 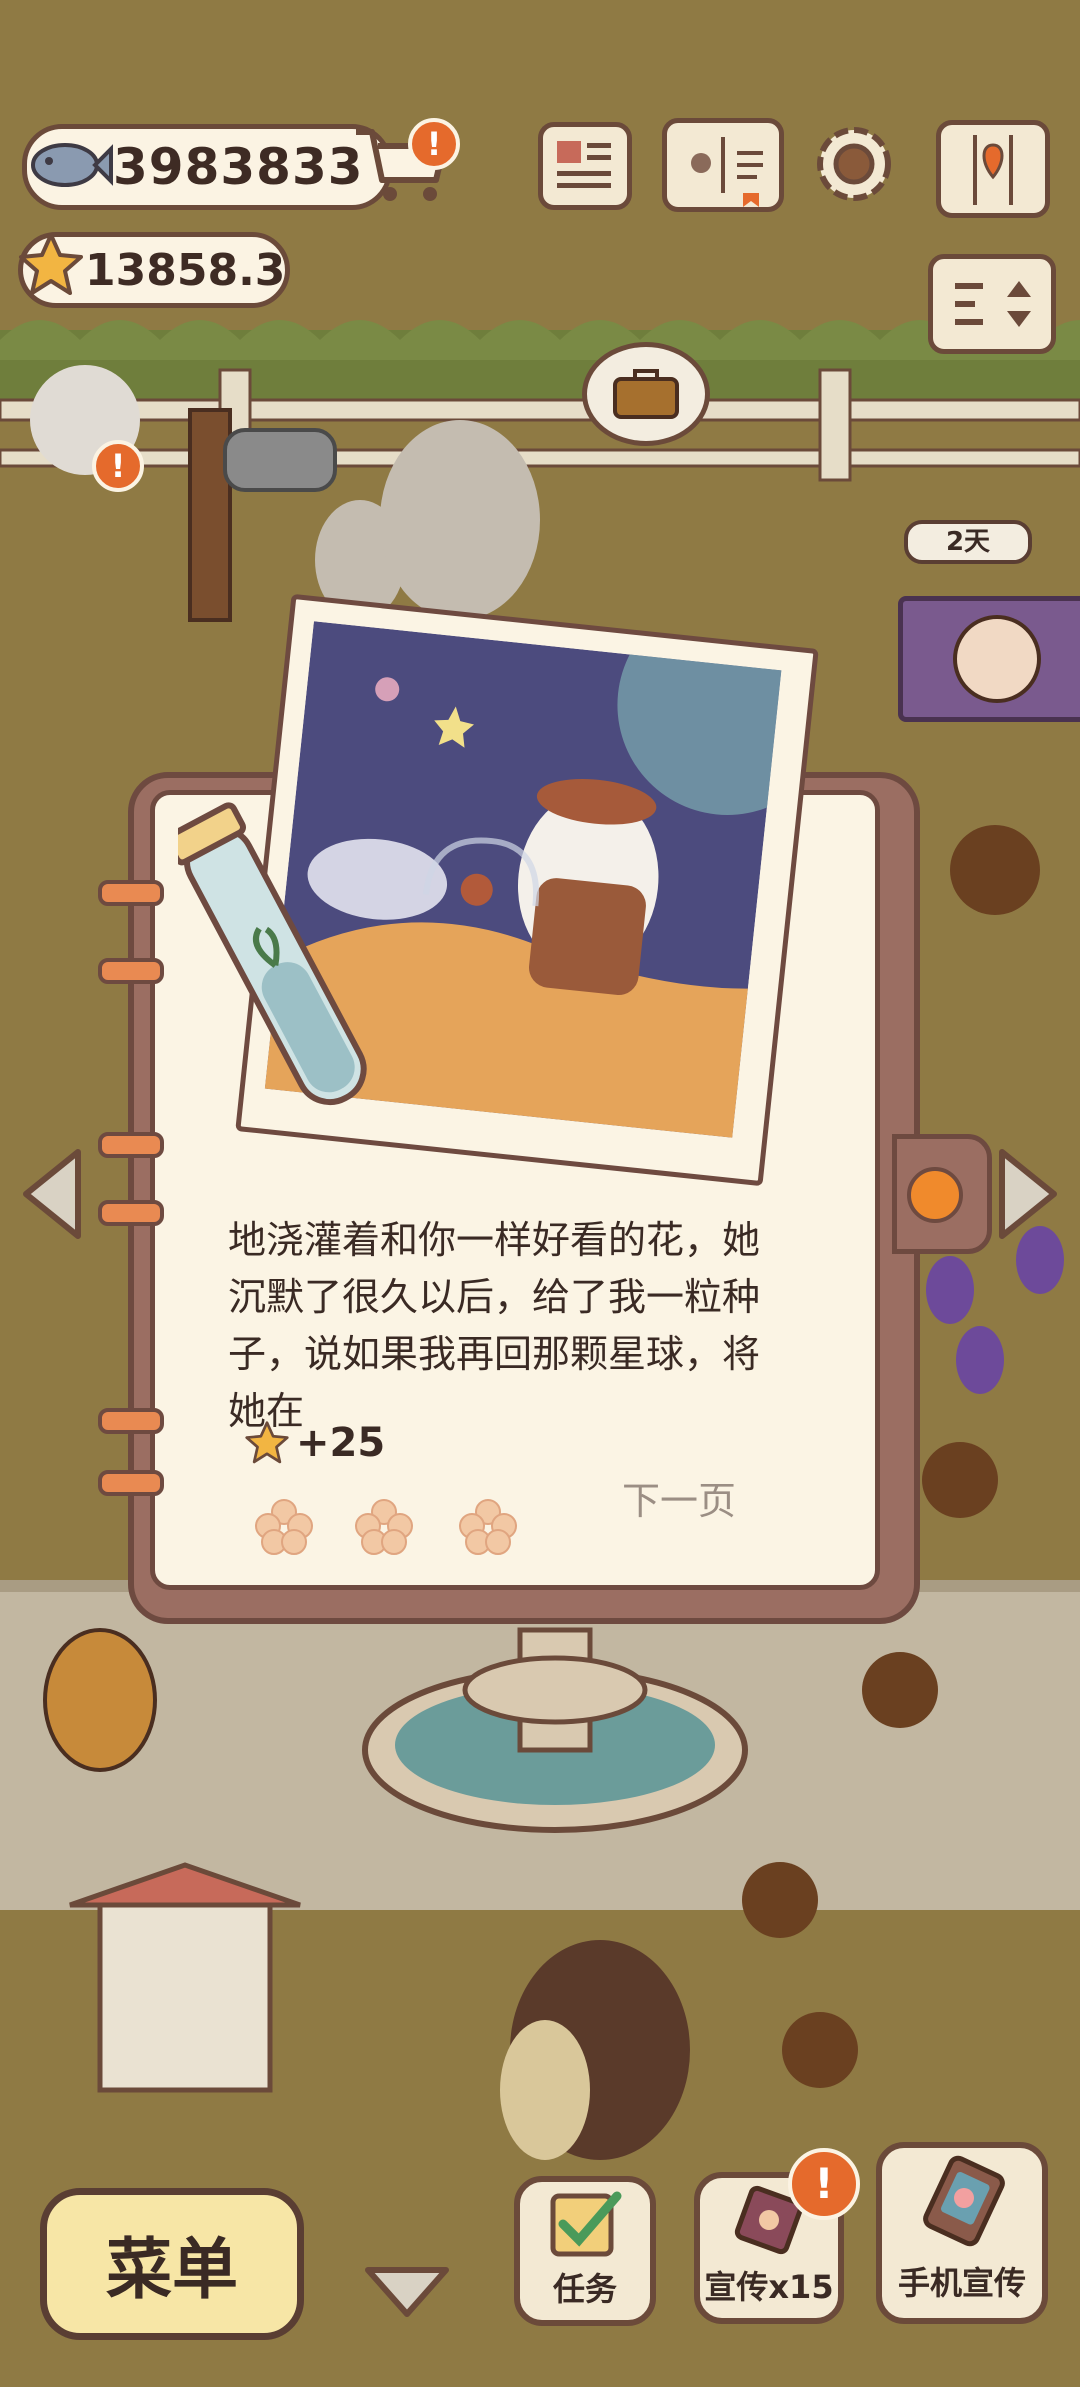 What do you see at coordinates (679, 1497) in the screenshot?
I see `next-page-button: 下一页` at bounding box center [679, 1497].